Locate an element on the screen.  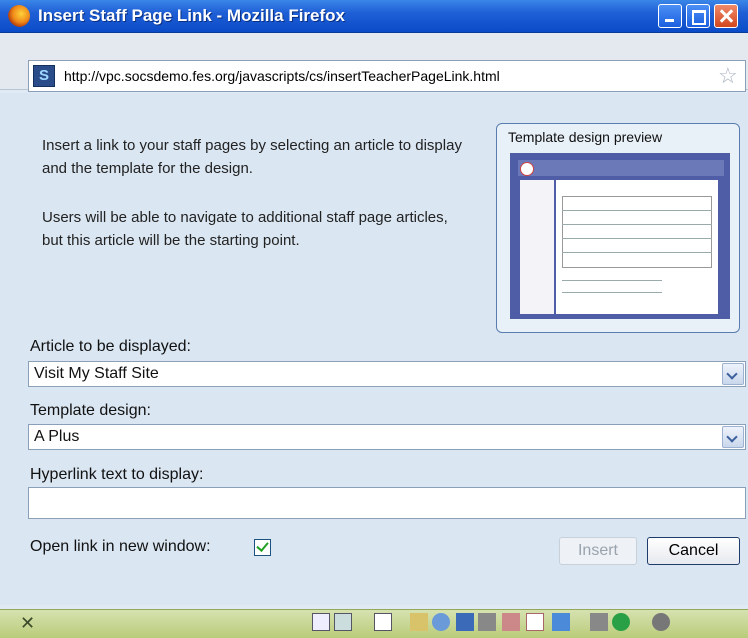
preview-sidebar is located at coordinates (537, 247).